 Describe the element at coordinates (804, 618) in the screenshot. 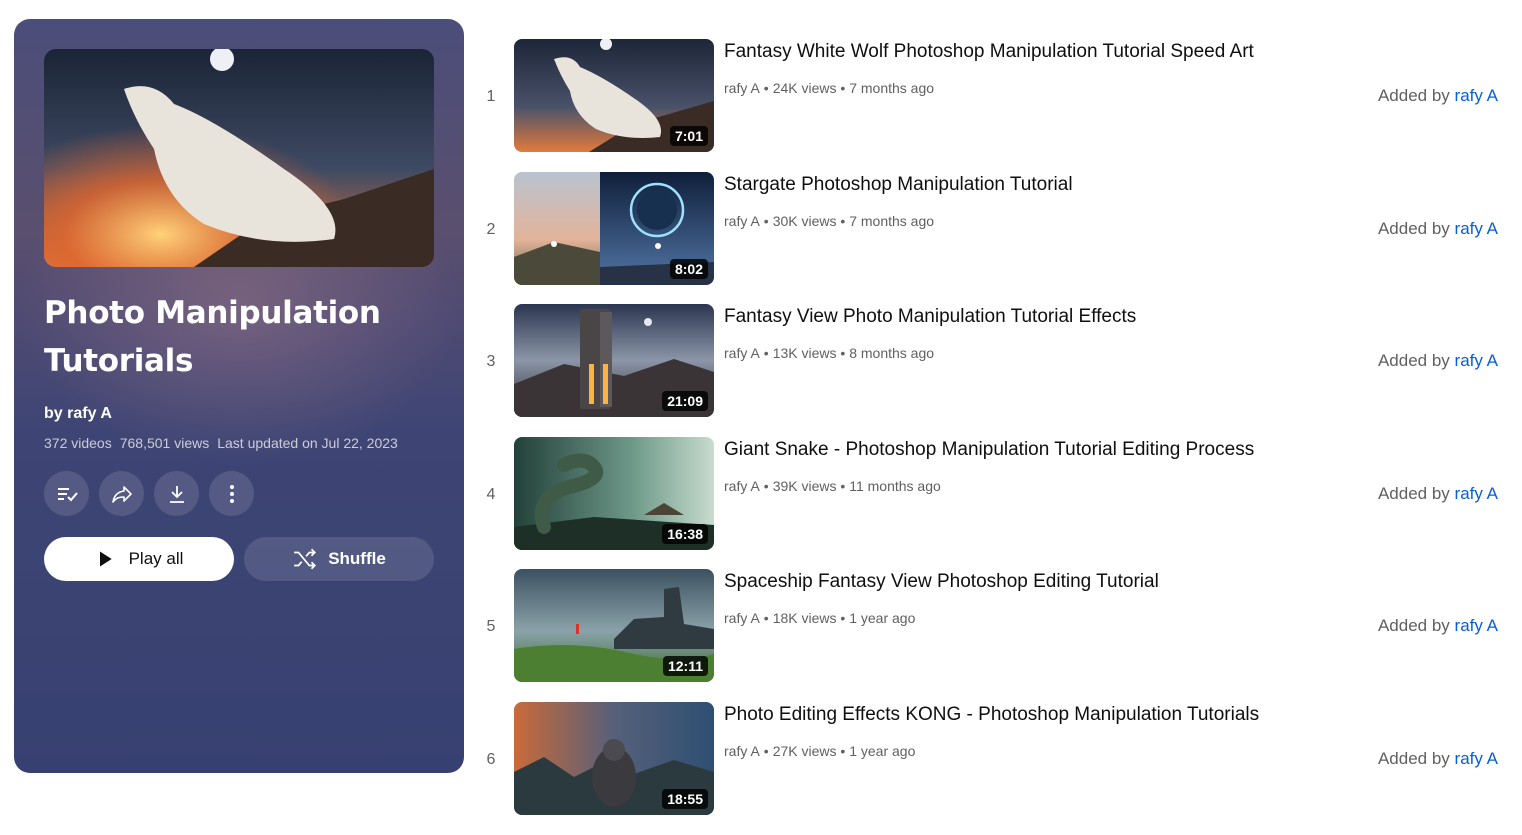

I see `video-views: 18K views` at that location.